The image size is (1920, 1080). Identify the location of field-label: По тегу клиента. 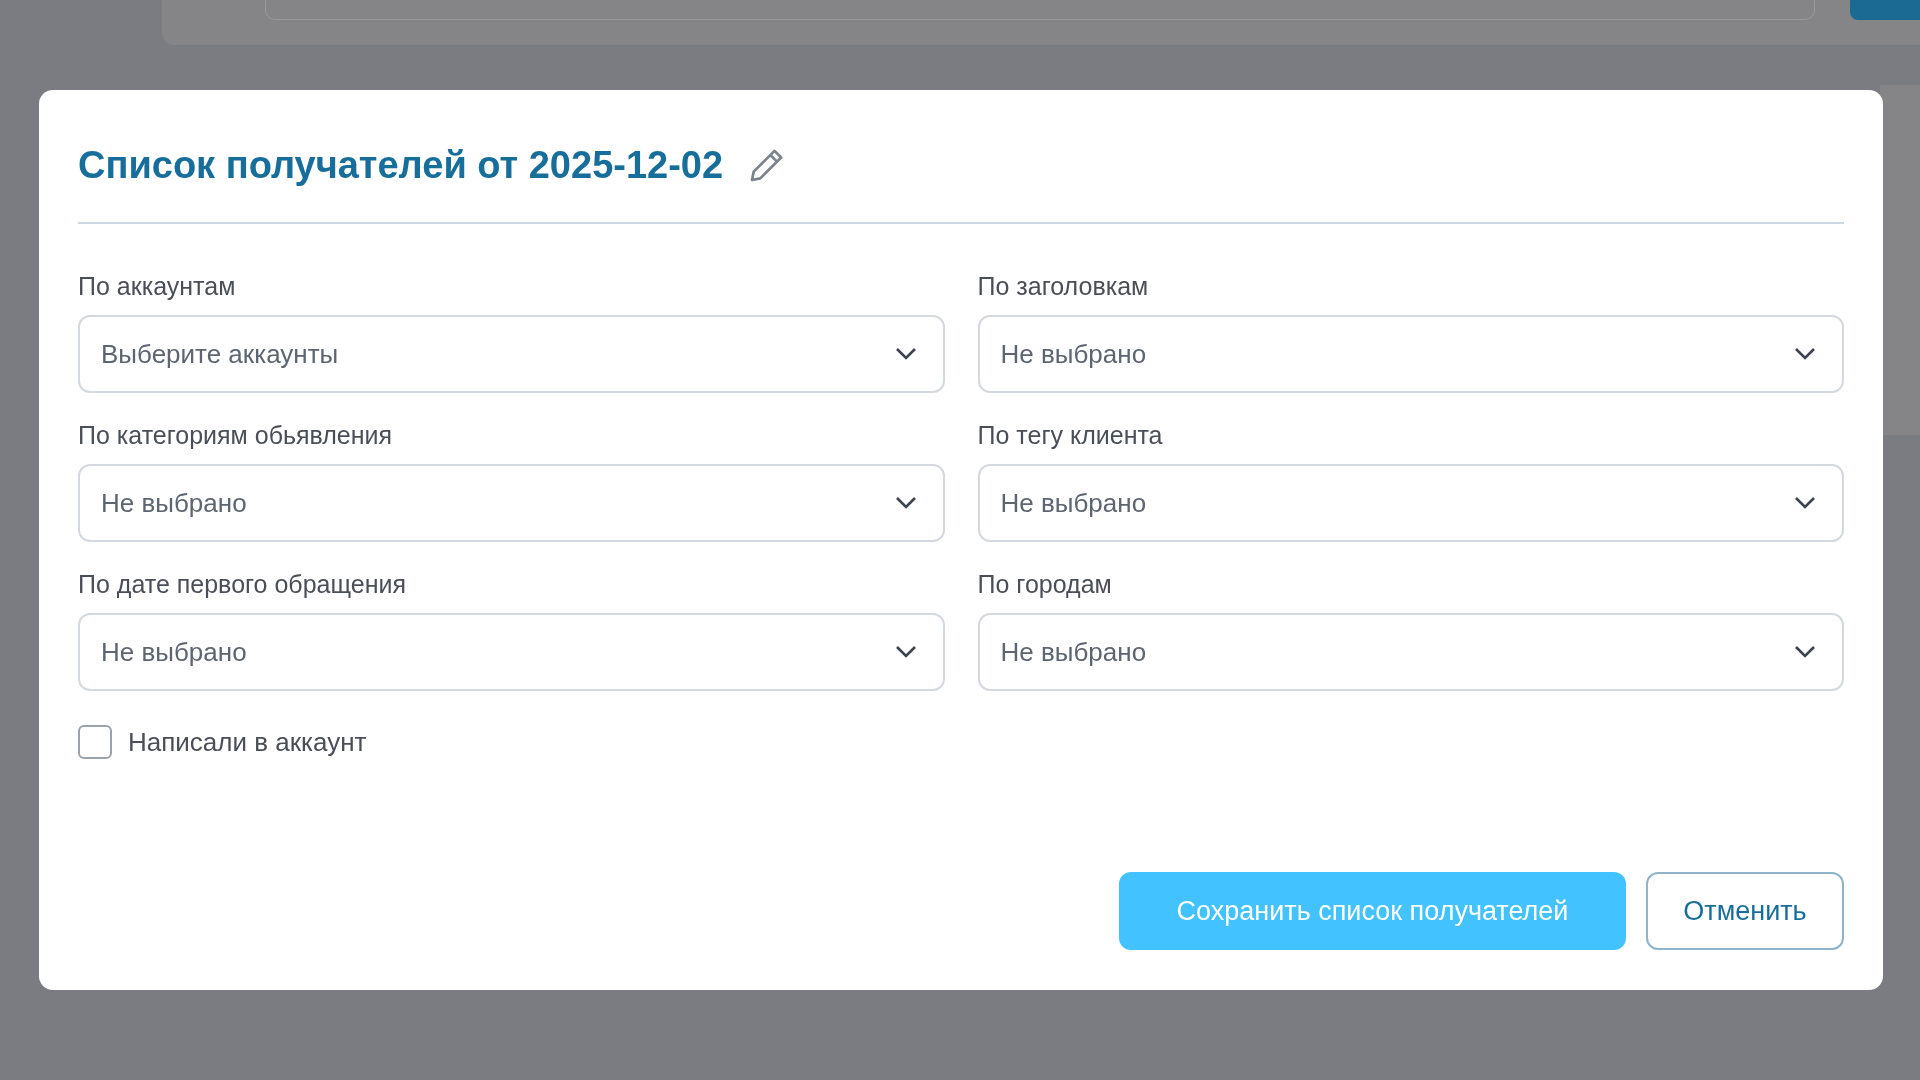
(1070, 435).